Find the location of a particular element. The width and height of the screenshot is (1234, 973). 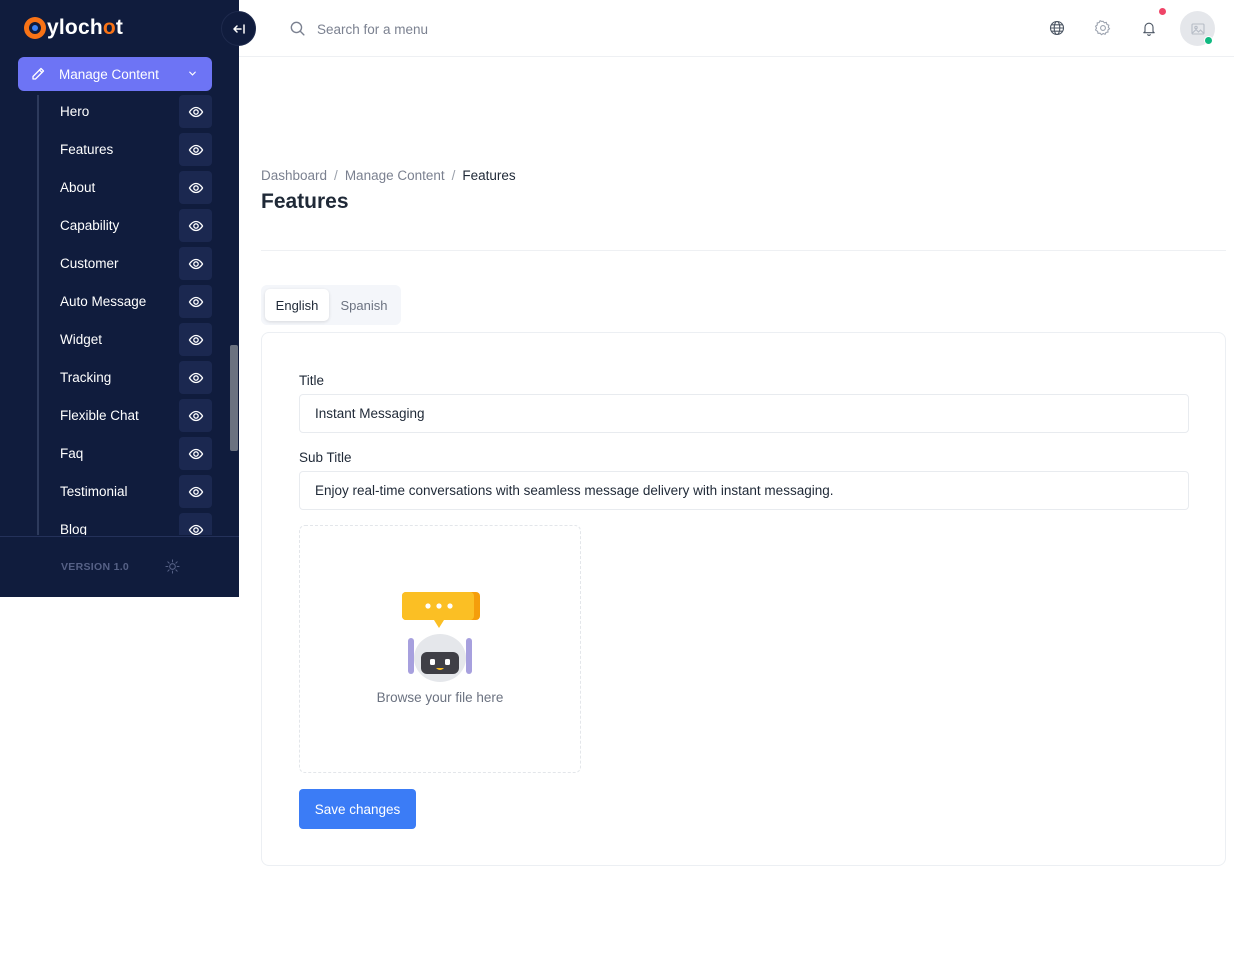

notification-badge is located at coordinates (1162, 11).